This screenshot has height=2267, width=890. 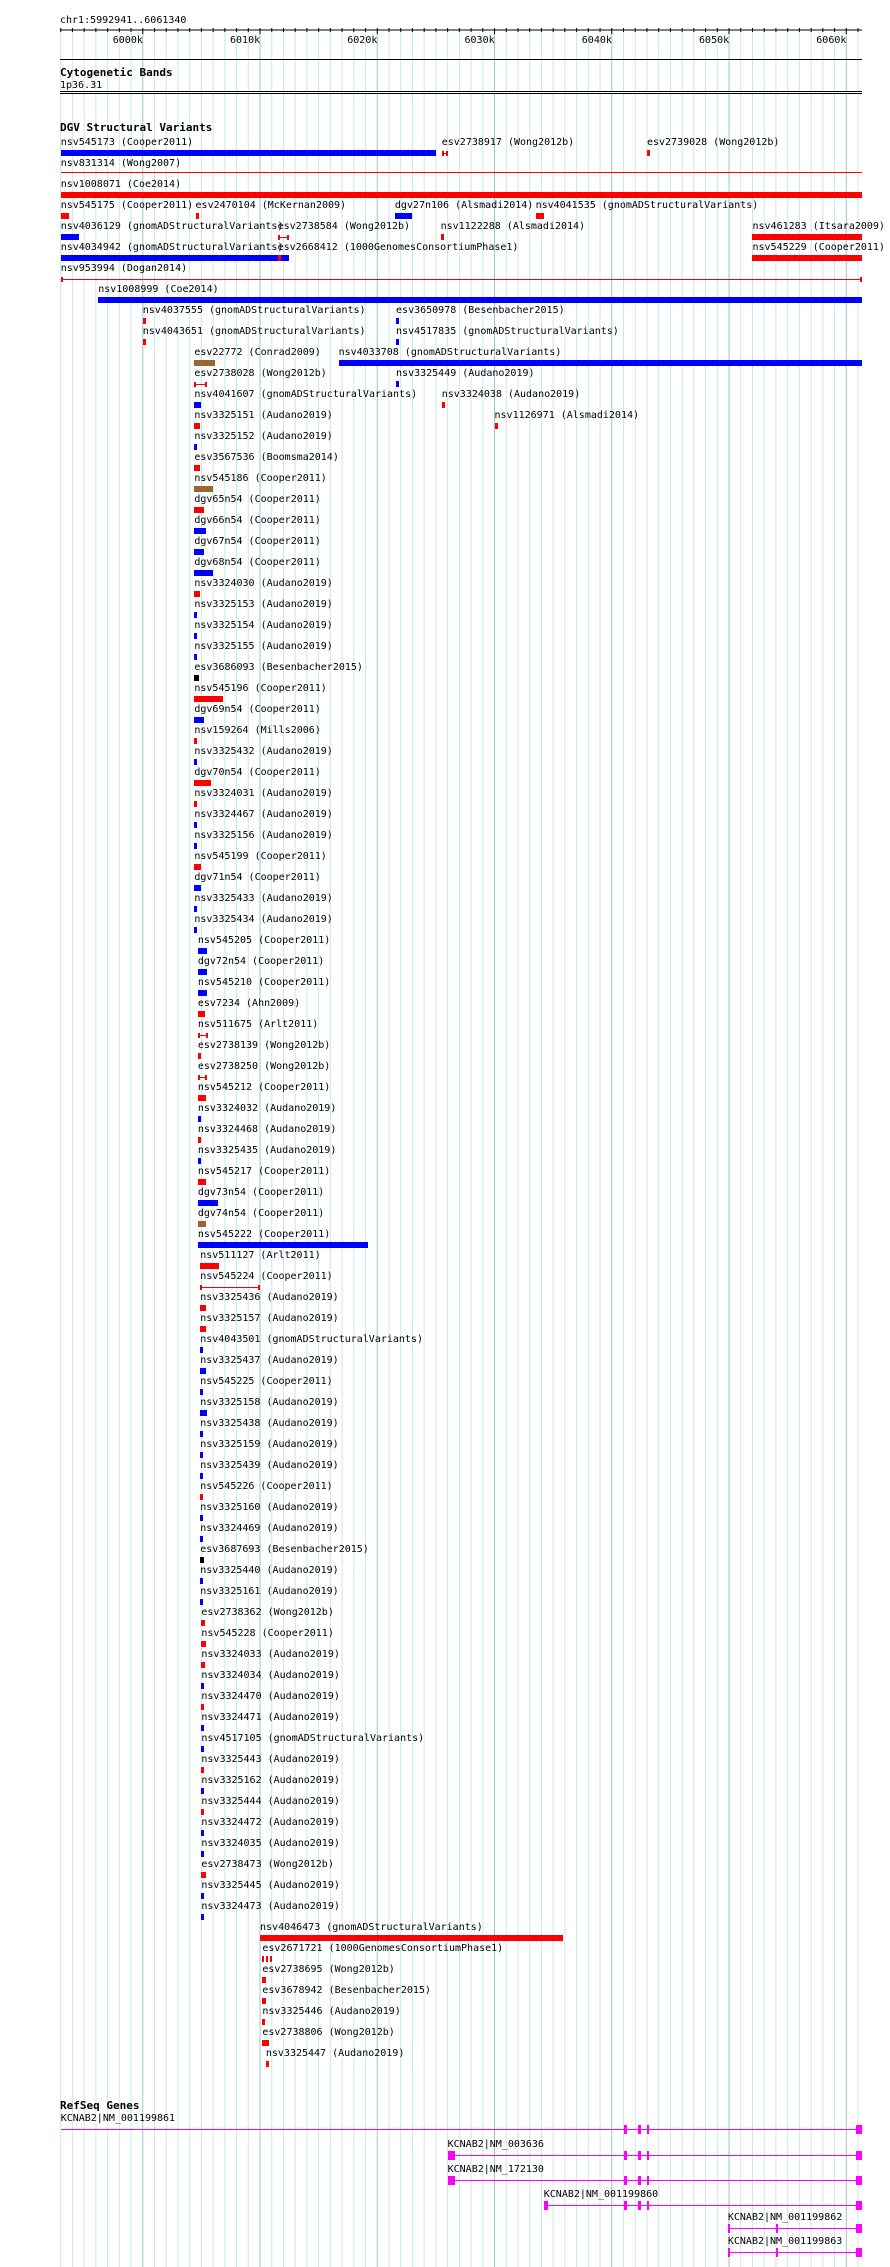 What do you see at coordinates (371, 1927) in the screenshot?
I see `dgv-feature-label: nsv4046473 (gnomADStructuralVariants)` at bounding box center [371, 1927].